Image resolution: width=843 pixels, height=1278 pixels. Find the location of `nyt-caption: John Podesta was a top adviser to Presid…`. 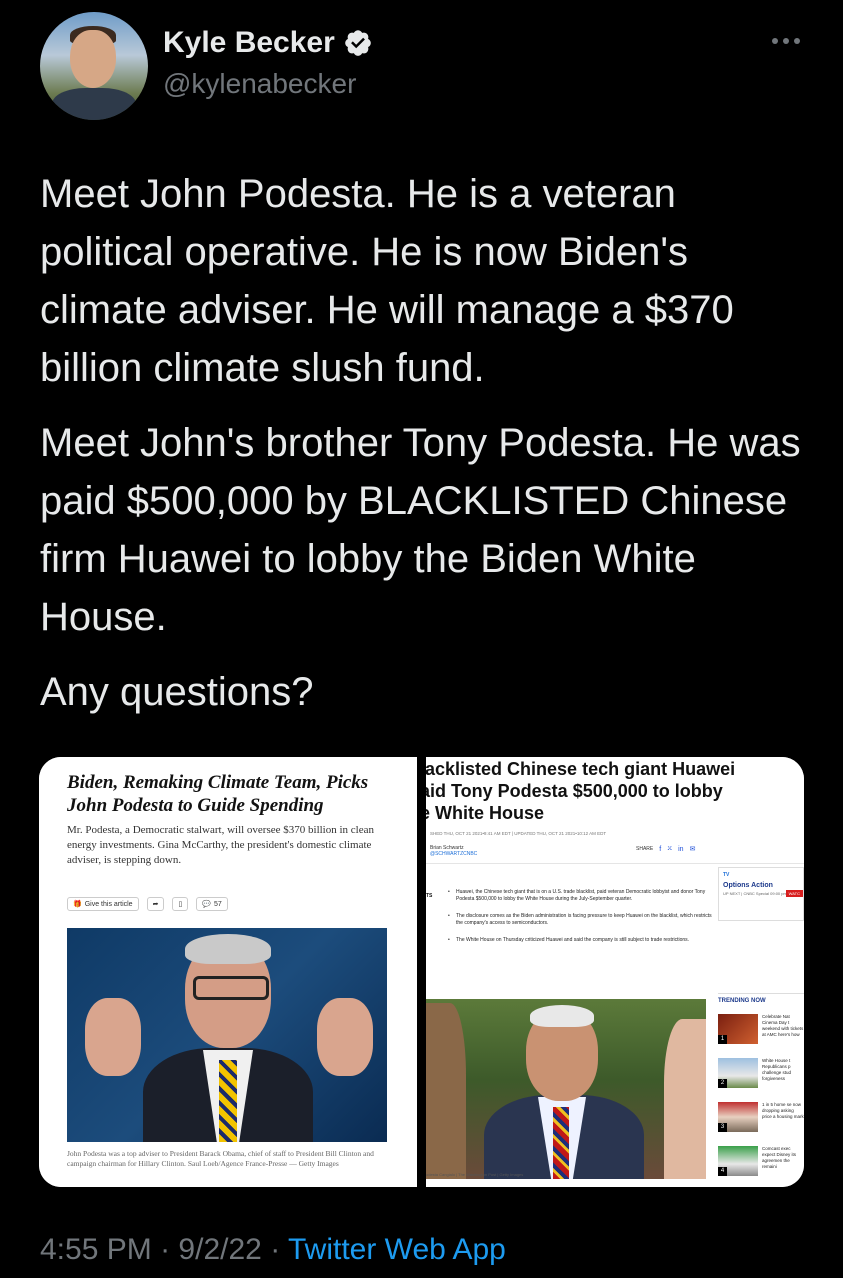

nyt-caption: John Podesta was a top adviser to Presid… is located at coordinates (227, 1159).